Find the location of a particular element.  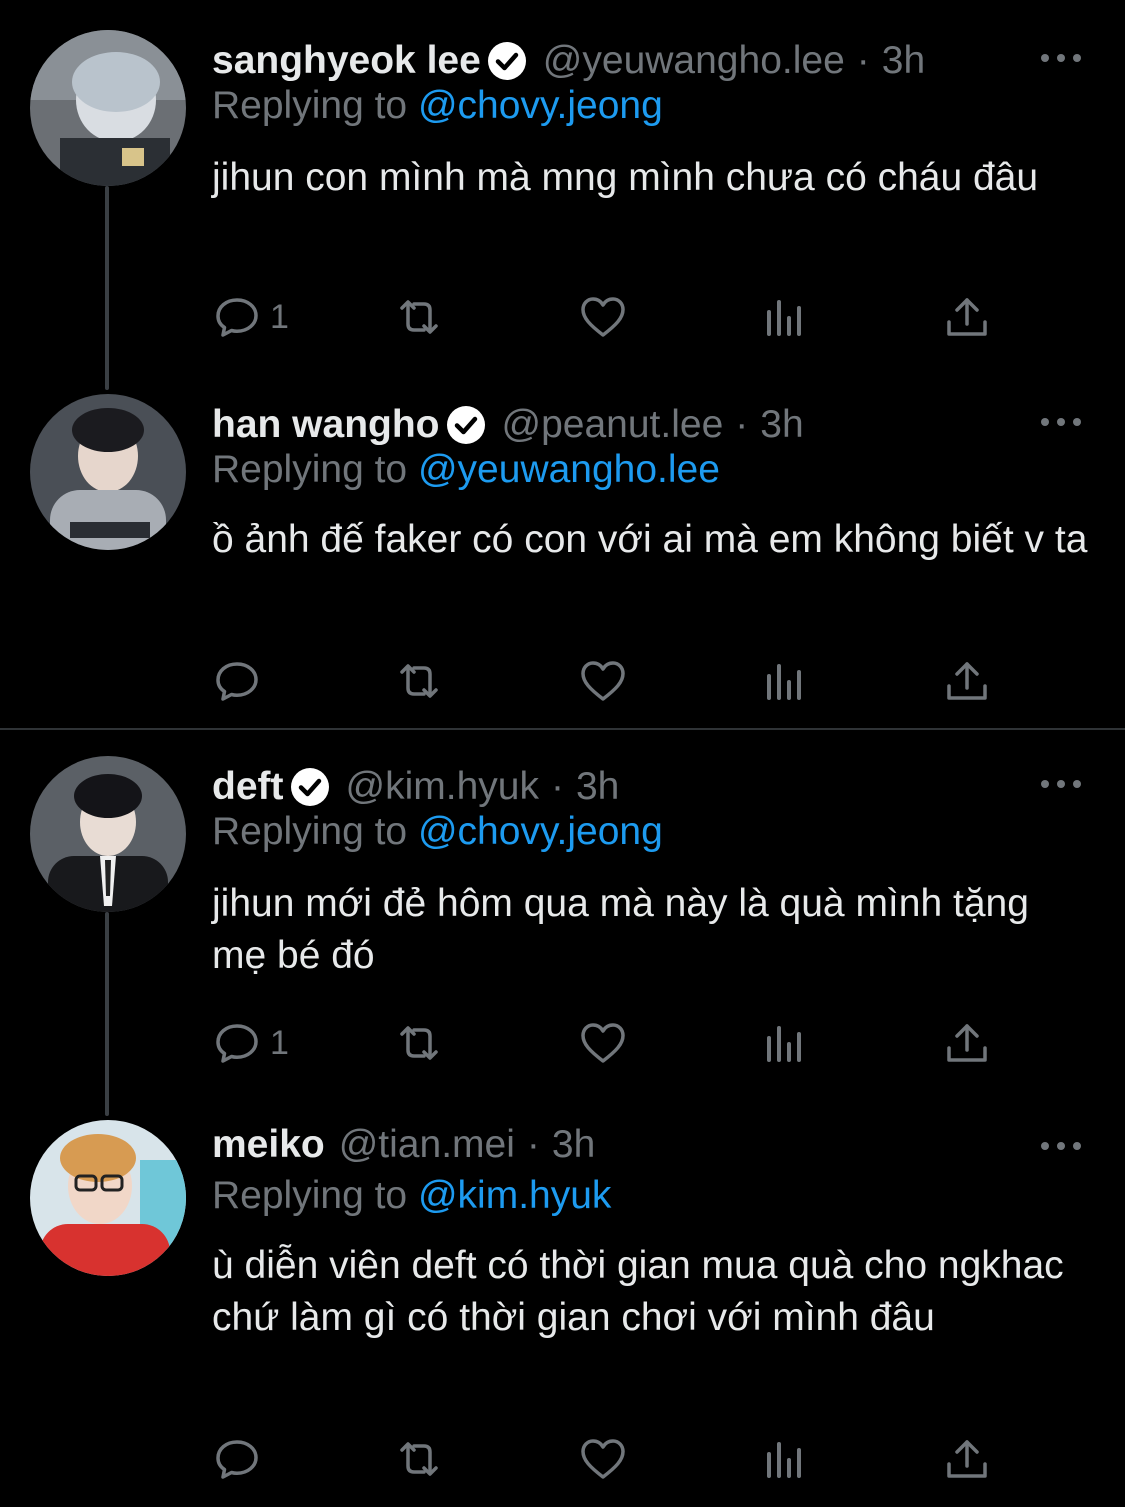

mention-link: @yeuwangho.lee is located at coordinates (569, 469).